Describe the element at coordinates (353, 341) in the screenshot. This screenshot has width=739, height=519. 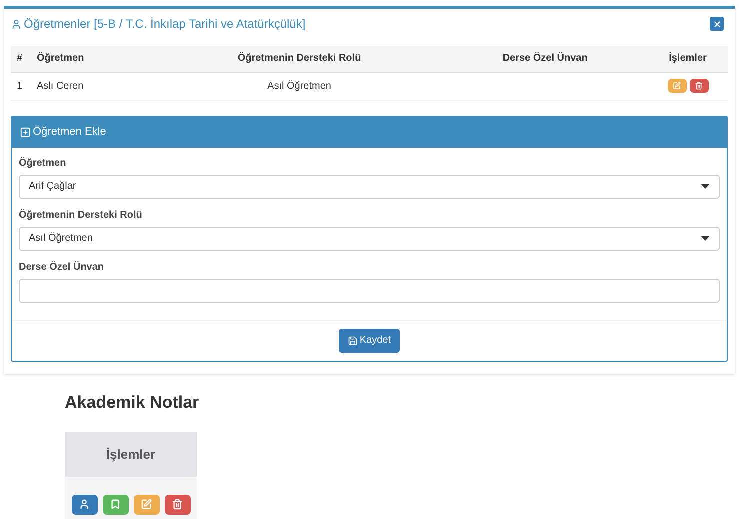
I see `save-icon` at that location.